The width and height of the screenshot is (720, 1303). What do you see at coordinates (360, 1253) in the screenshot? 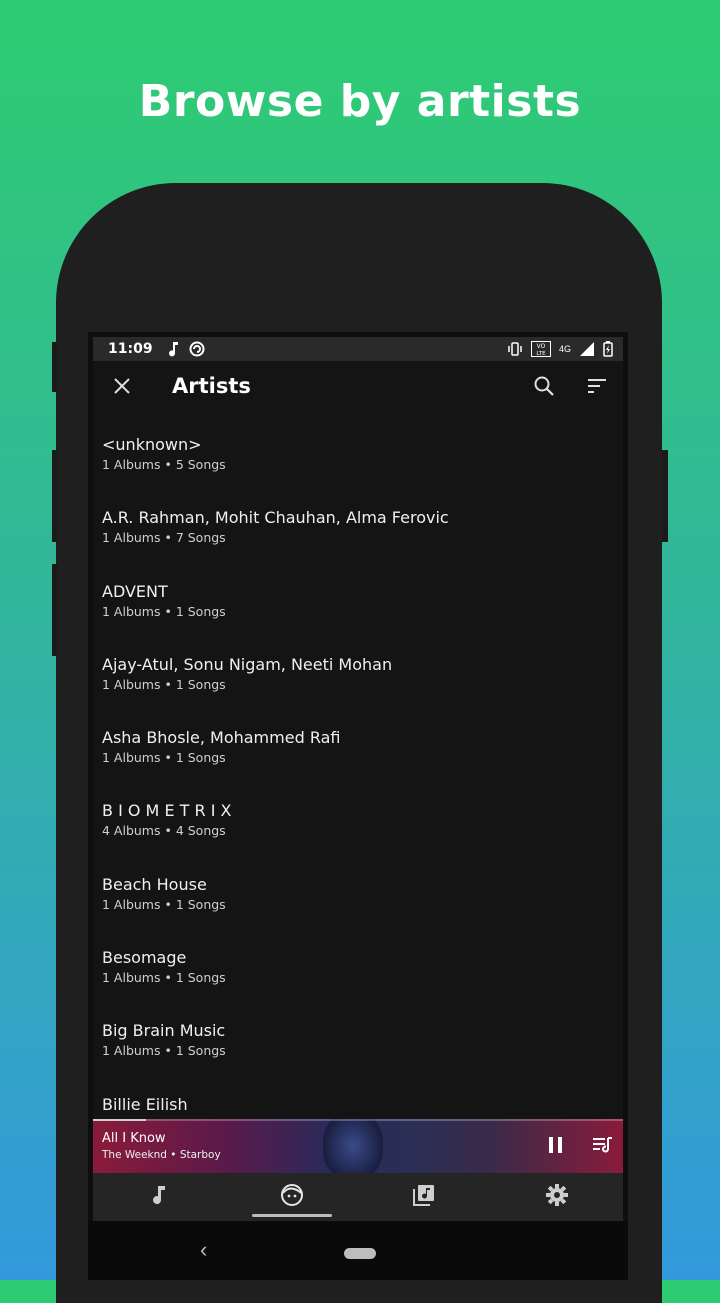
I see `home-button` at bounding box center [360, 1253].